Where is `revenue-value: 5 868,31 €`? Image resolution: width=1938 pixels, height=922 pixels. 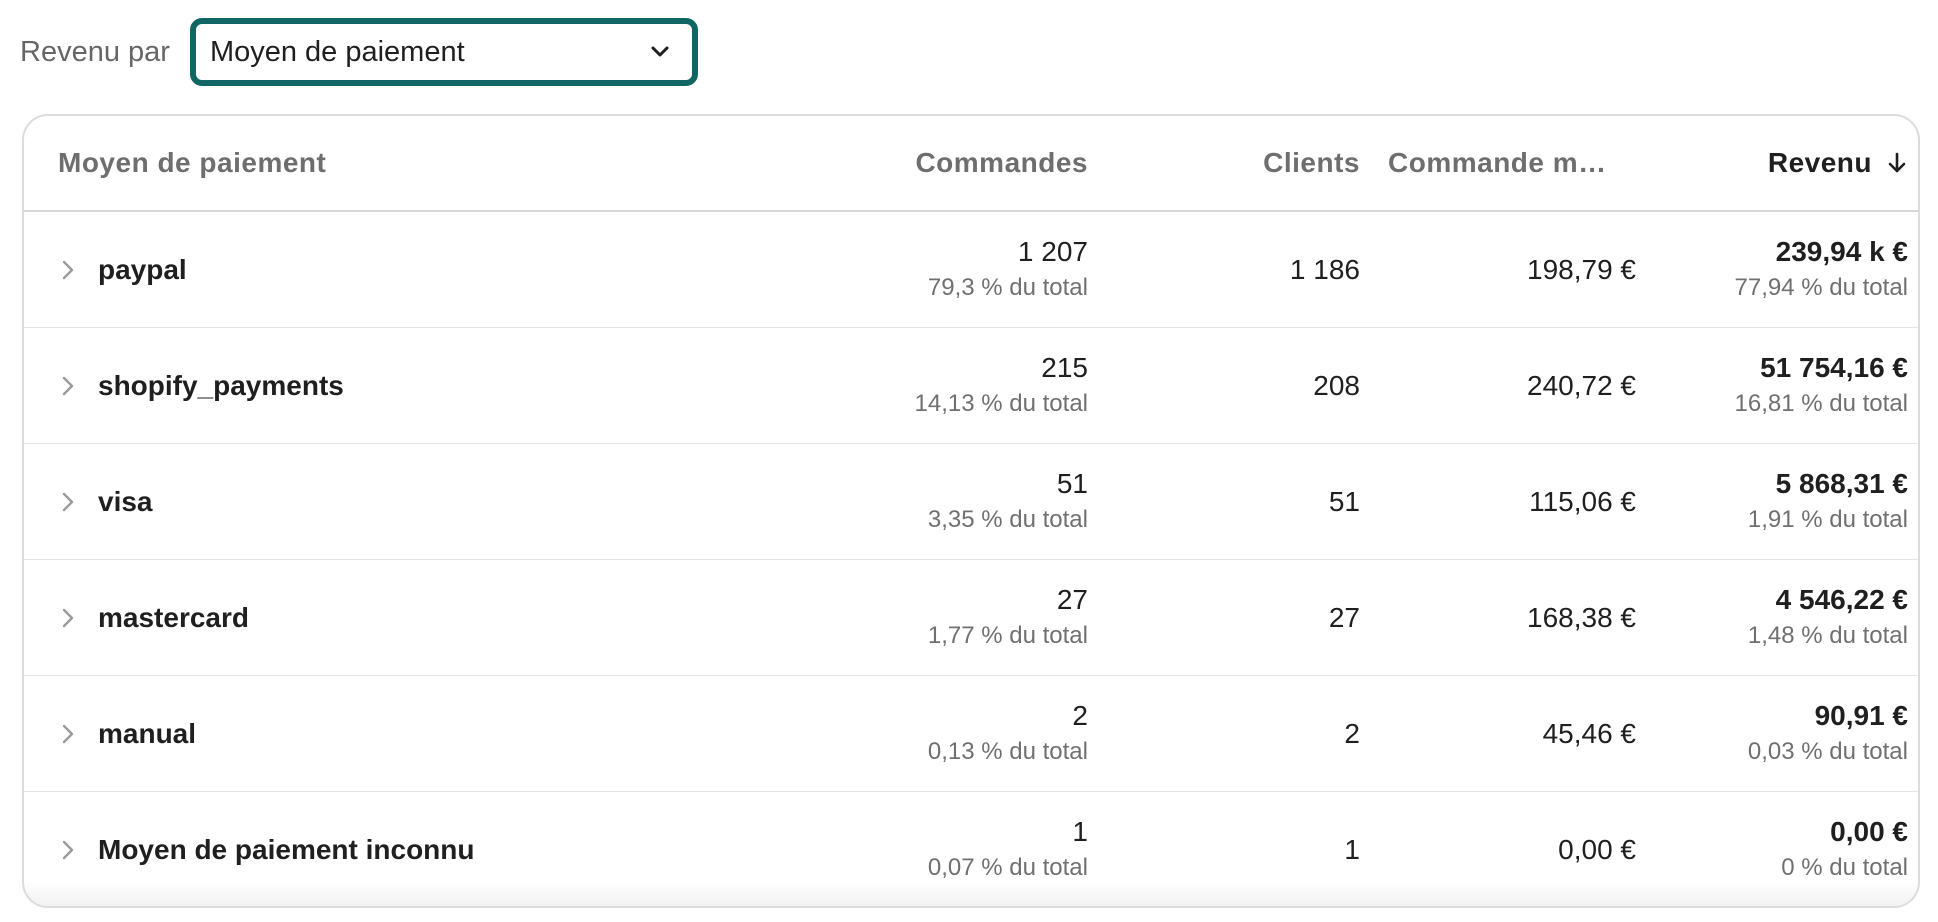
revenue-value: 5 868,31 € is located at coordinates (1841, 483).